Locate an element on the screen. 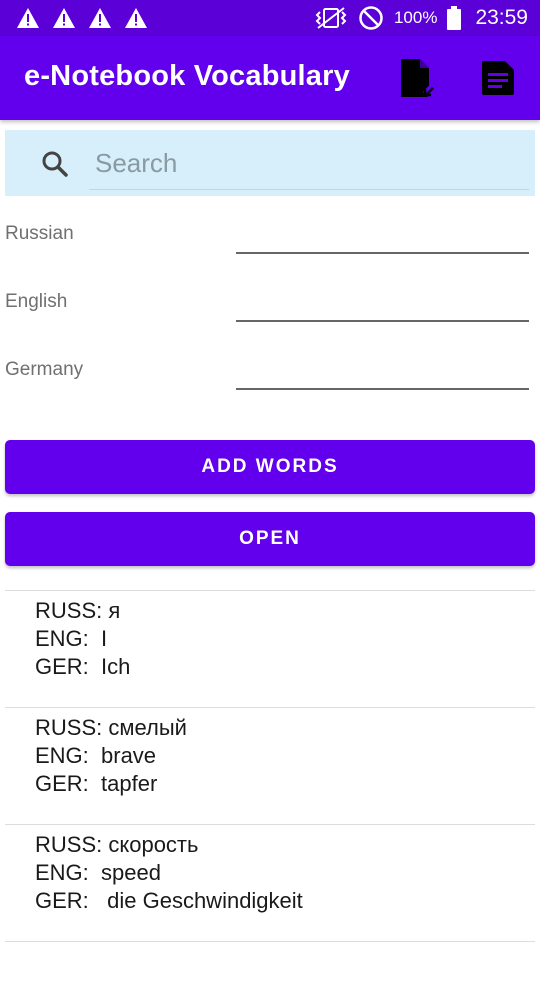 The height and width of the screenshot is (982, 540). vibrate-icon is located at coordinates (331, 18).